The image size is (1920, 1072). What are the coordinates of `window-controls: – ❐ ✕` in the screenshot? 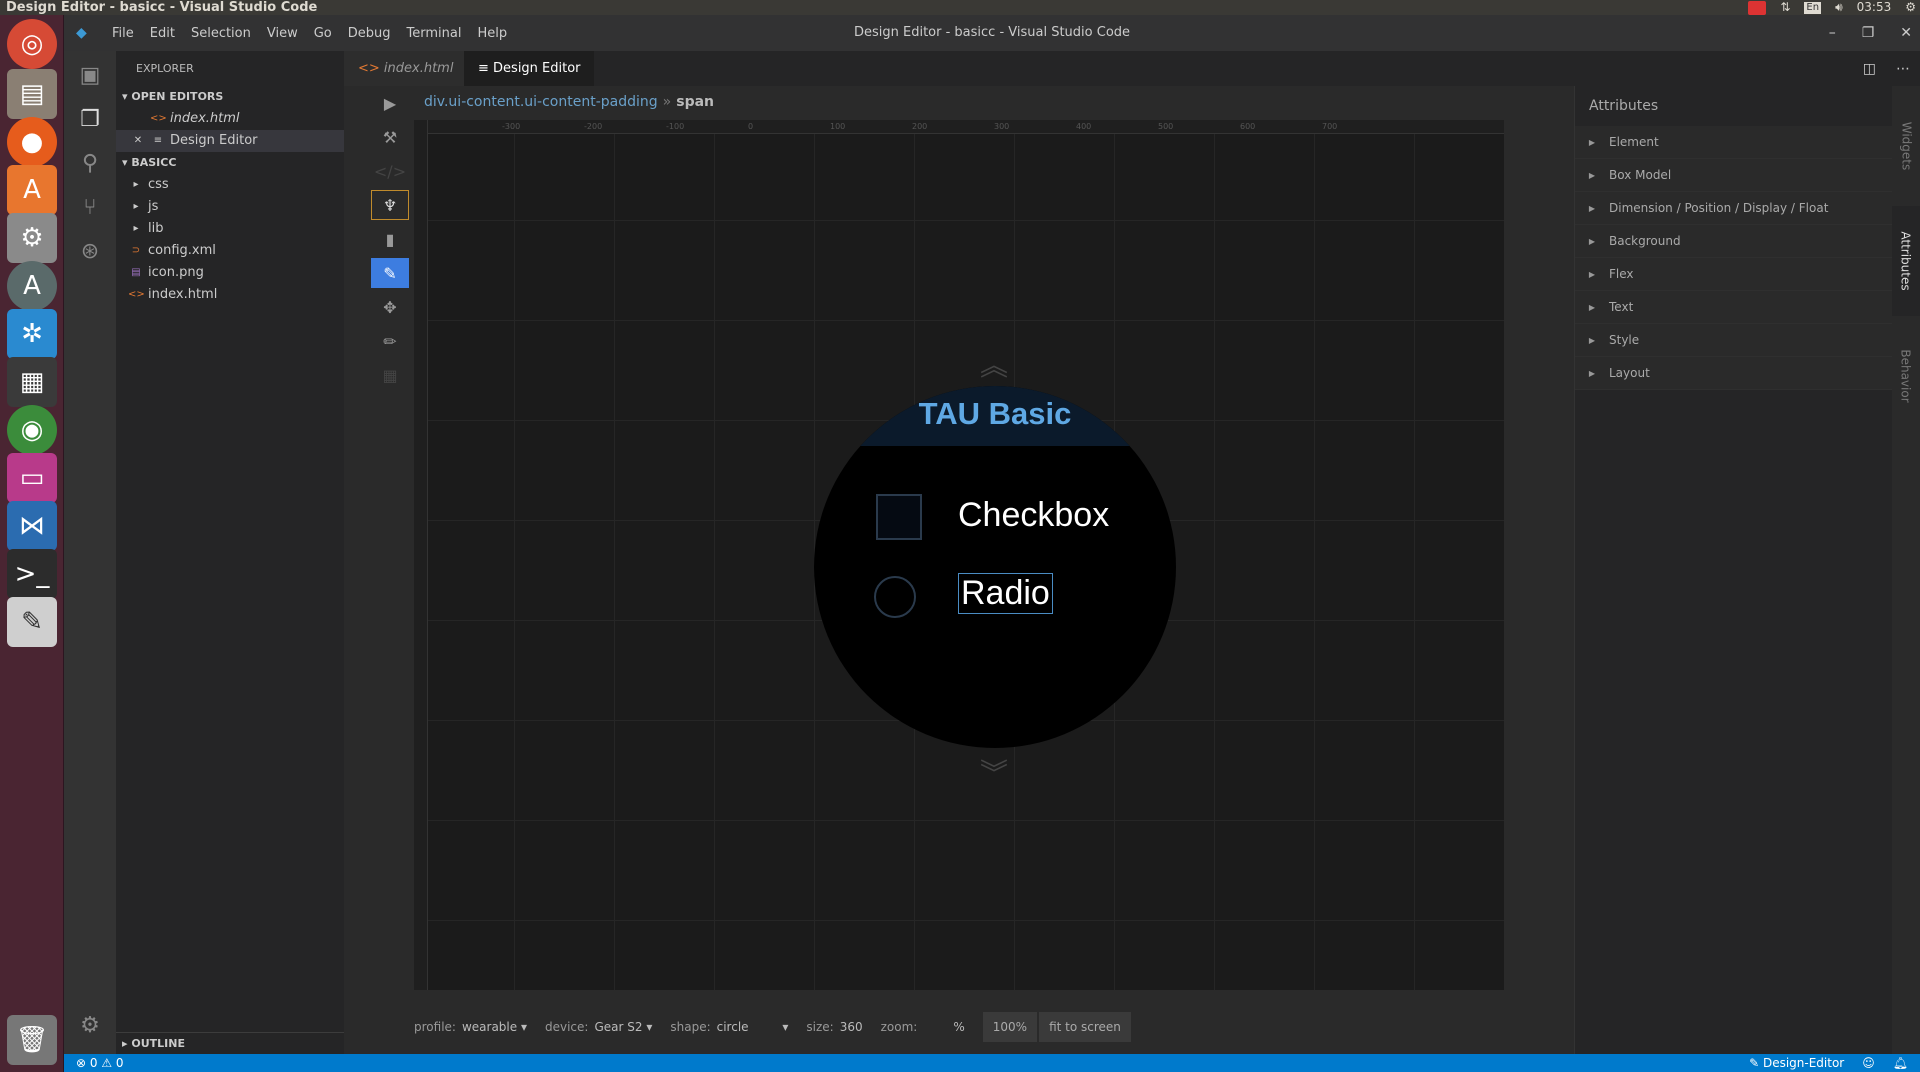 It's located at (1870, 33).